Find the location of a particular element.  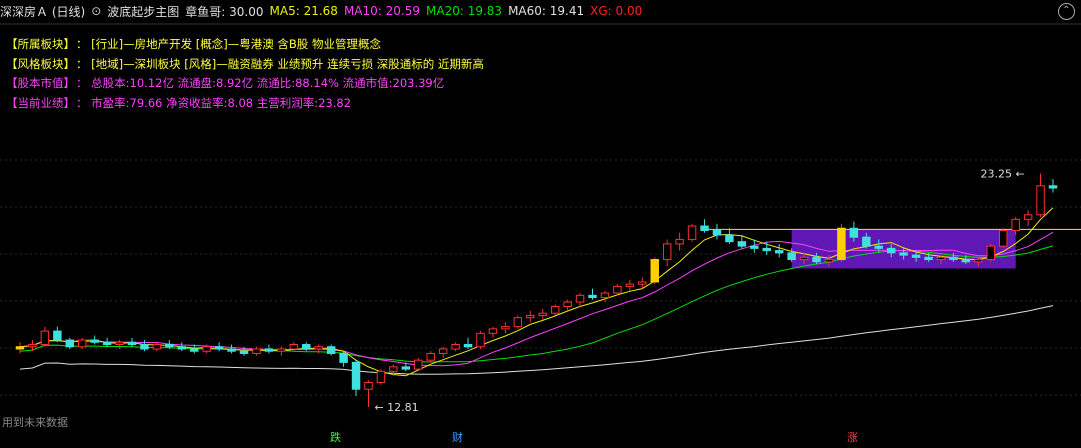

stock-title: 深深房Ａ (日线) is located at coordinates (42, 11).